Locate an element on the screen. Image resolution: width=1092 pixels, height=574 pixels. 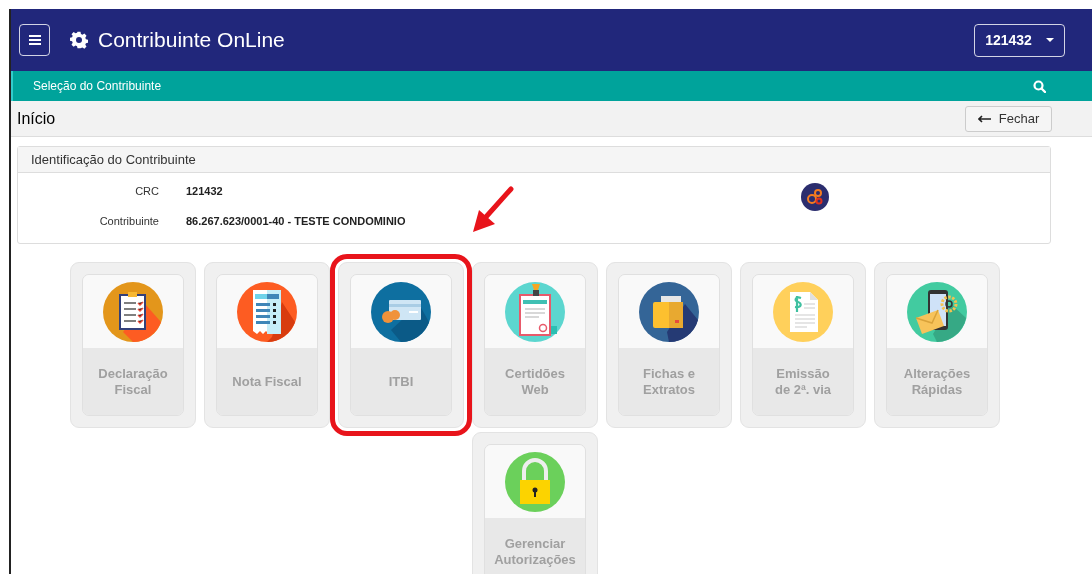
account-dropdown: 121432 is located at coordinates (1019, 40).